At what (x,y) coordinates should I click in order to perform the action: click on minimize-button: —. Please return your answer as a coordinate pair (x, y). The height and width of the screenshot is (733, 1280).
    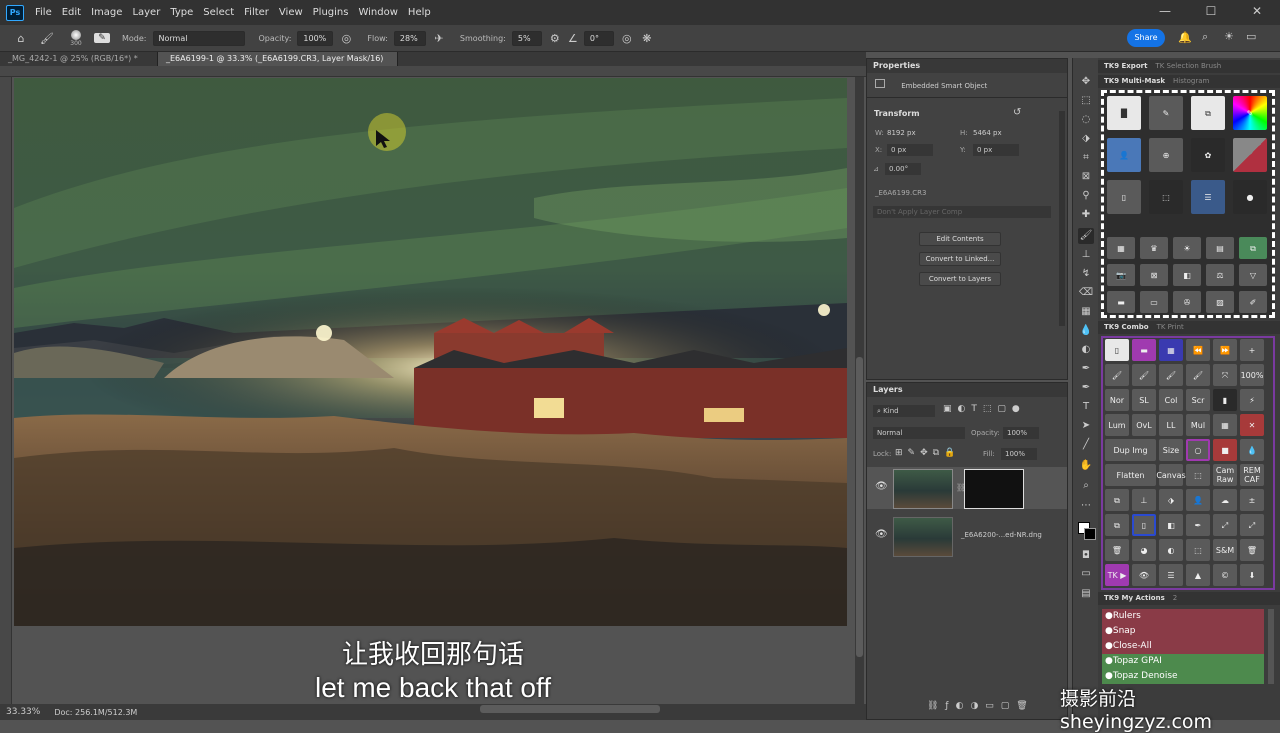
    Looking at the image, I should click on (1165, 12).